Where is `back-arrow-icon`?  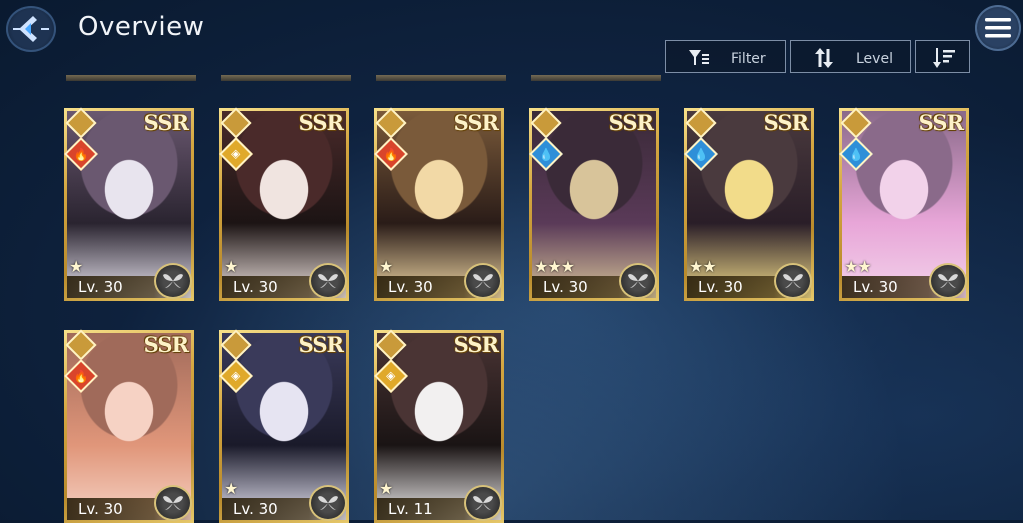
back-arrow-icon is located at coordinates (31, 29).